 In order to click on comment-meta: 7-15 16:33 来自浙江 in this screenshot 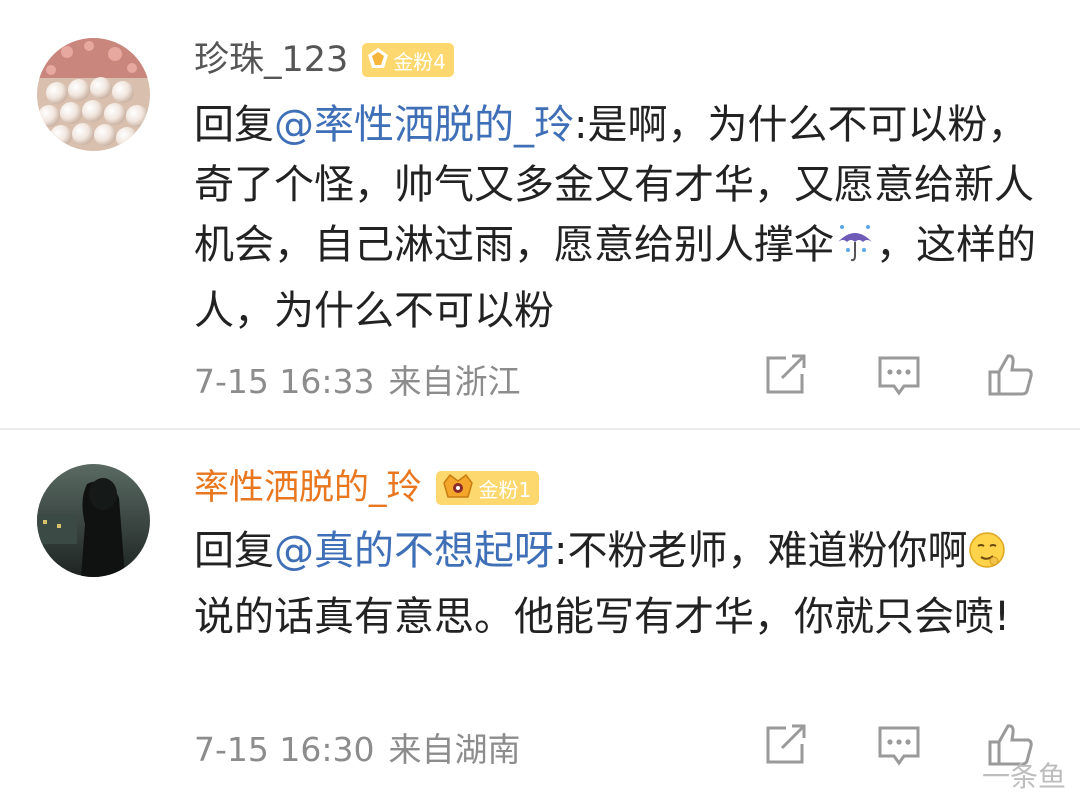, I will do `click(357, 379)`.